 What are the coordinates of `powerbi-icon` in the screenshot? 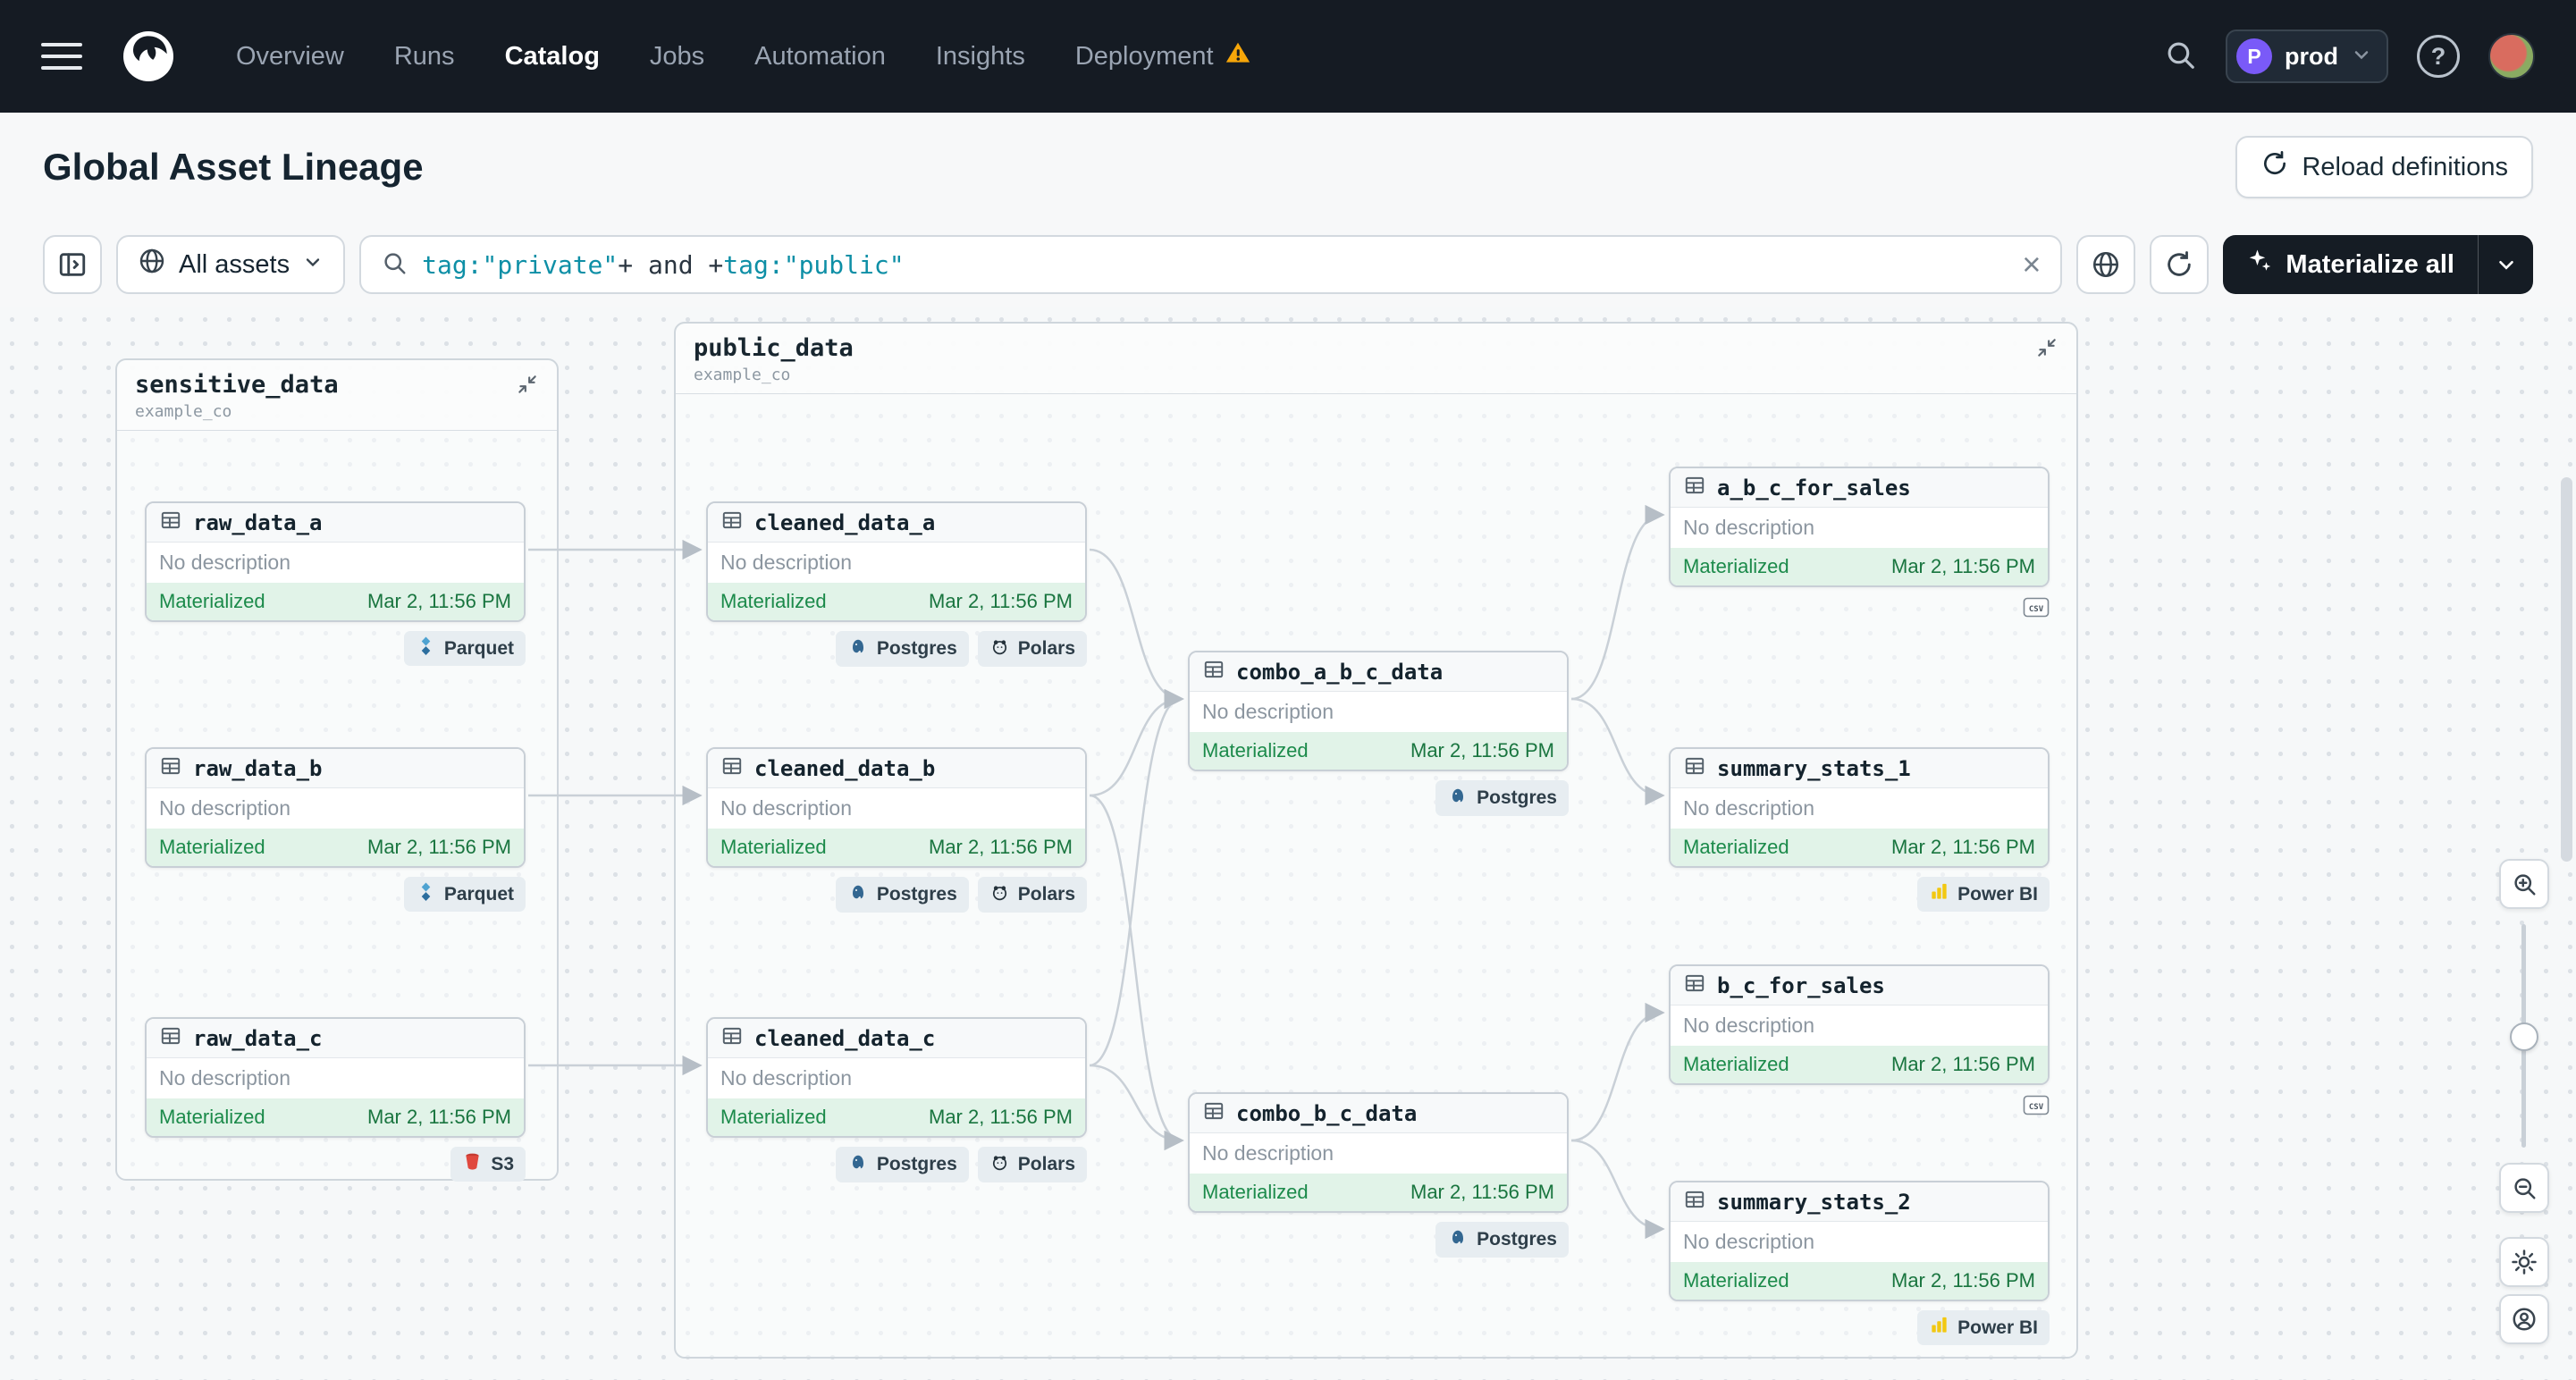 It's located at (1939, 1328).